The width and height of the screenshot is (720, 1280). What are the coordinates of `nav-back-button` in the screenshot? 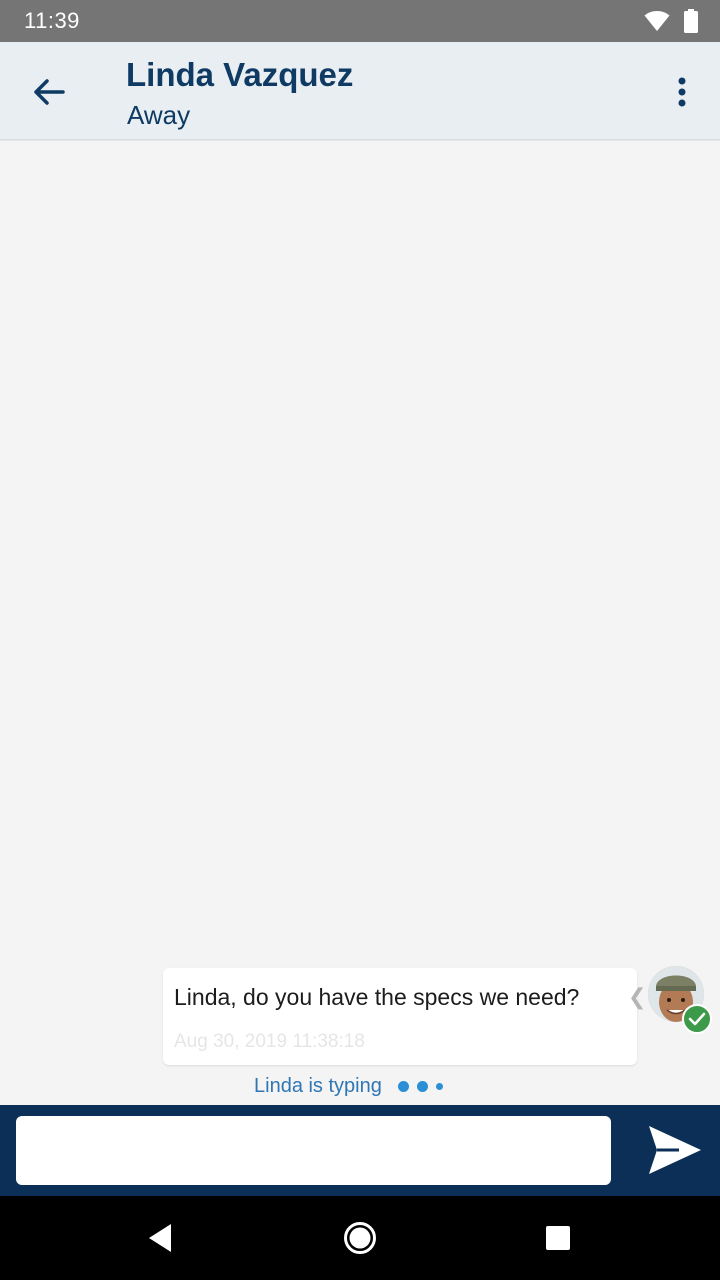 It's located at (160, 1238).